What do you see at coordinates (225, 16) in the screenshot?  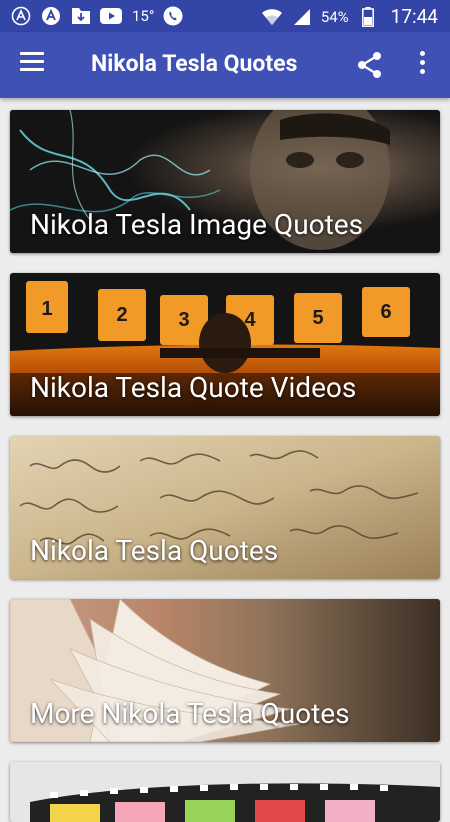 I see `status-bar: 15° 54% 17:44` at bounding box center [225, 16].